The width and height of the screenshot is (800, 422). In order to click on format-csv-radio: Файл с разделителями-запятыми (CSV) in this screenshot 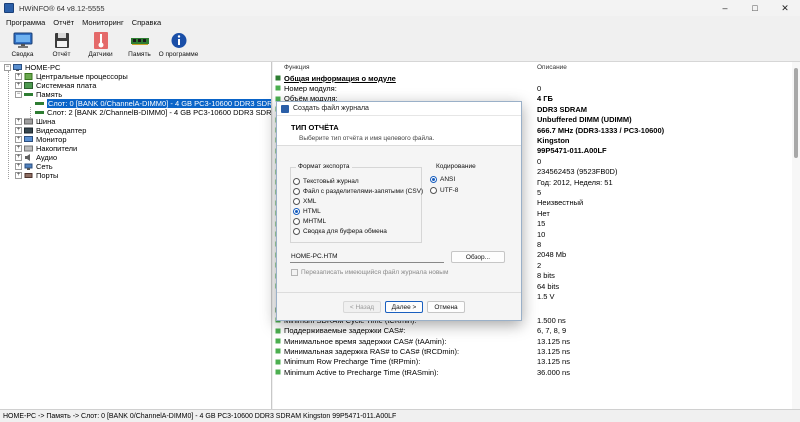, I will do `click(358, 191)`.